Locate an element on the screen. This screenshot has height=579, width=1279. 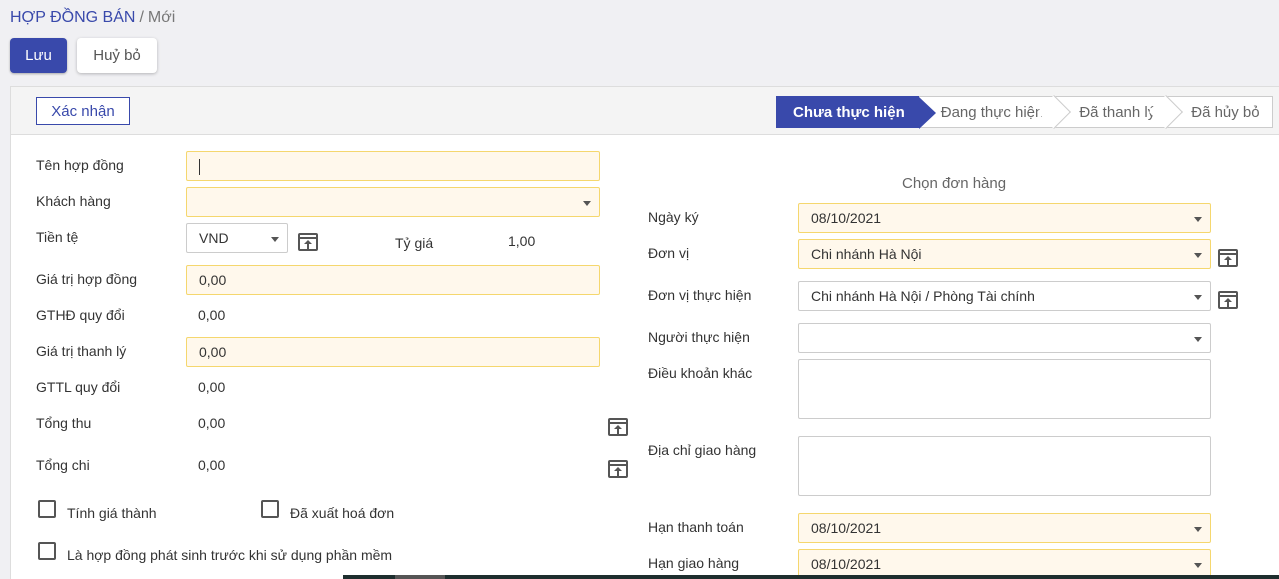
stage-label: Đã thanh lý is located at coordinates (1117, 112).